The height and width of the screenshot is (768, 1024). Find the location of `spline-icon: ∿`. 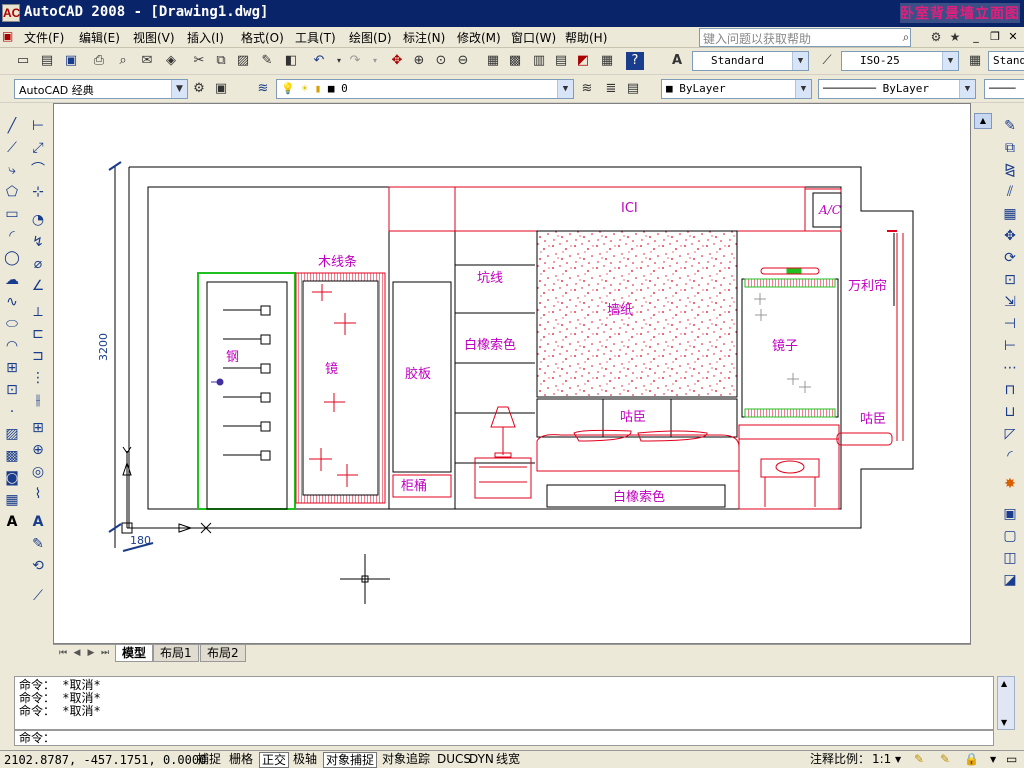

spline-icon: ∿ is located at coordinates (12, 302).